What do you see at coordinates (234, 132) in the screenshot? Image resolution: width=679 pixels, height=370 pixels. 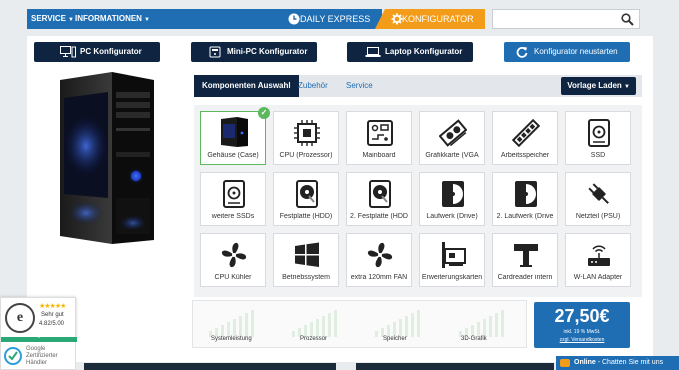 I see `case-image` at bounding box center [234, 132].